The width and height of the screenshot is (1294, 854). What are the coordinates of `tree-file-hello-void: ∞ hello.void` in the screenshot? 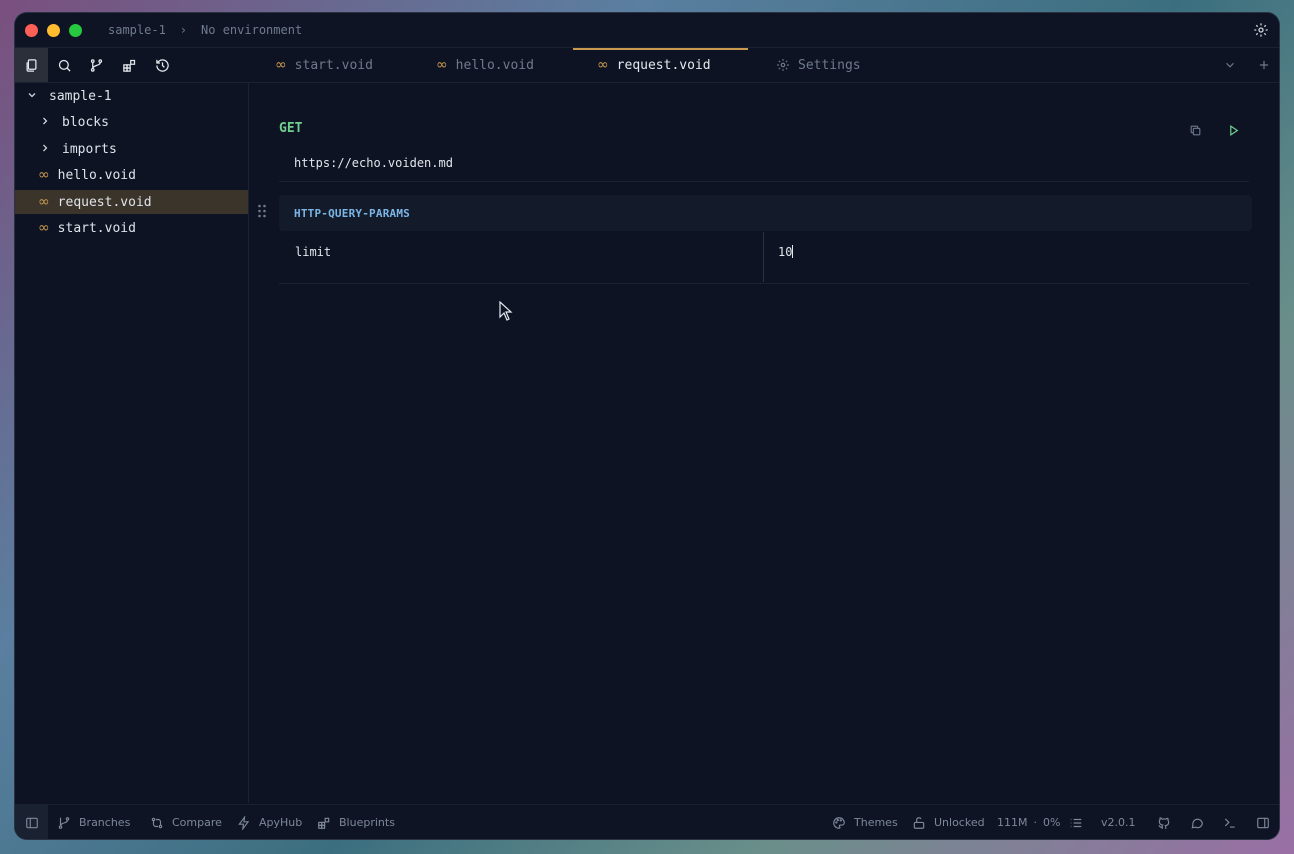 It's located at (131, 175).